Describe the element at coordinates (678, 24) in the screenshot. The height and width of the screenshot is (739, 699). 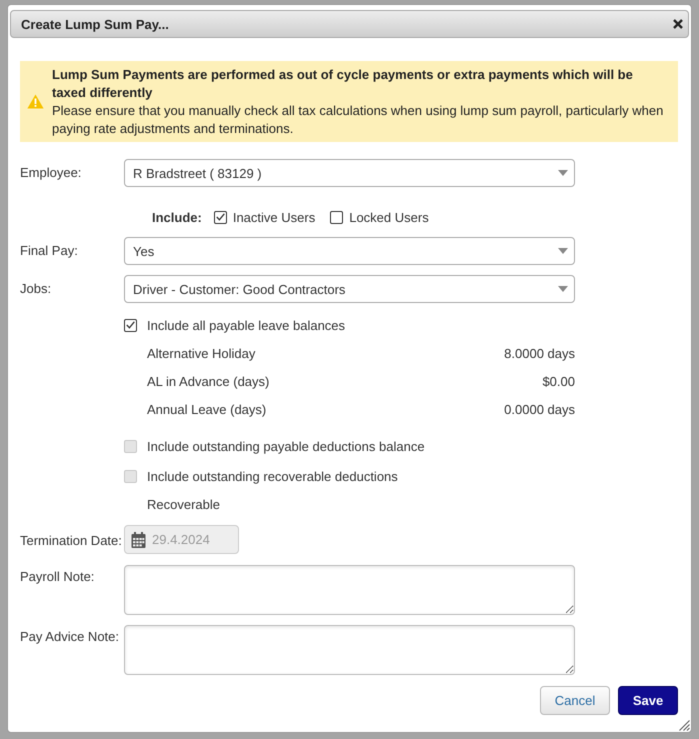
I see `close-icon` at that location.